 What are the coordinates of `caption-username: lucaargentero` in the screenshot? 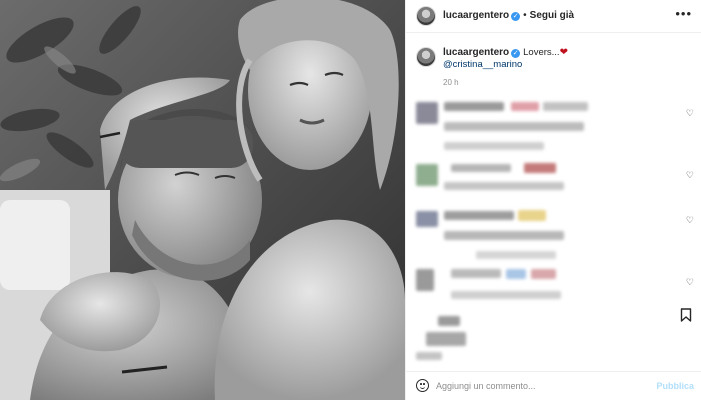 It's located at (476, 52).